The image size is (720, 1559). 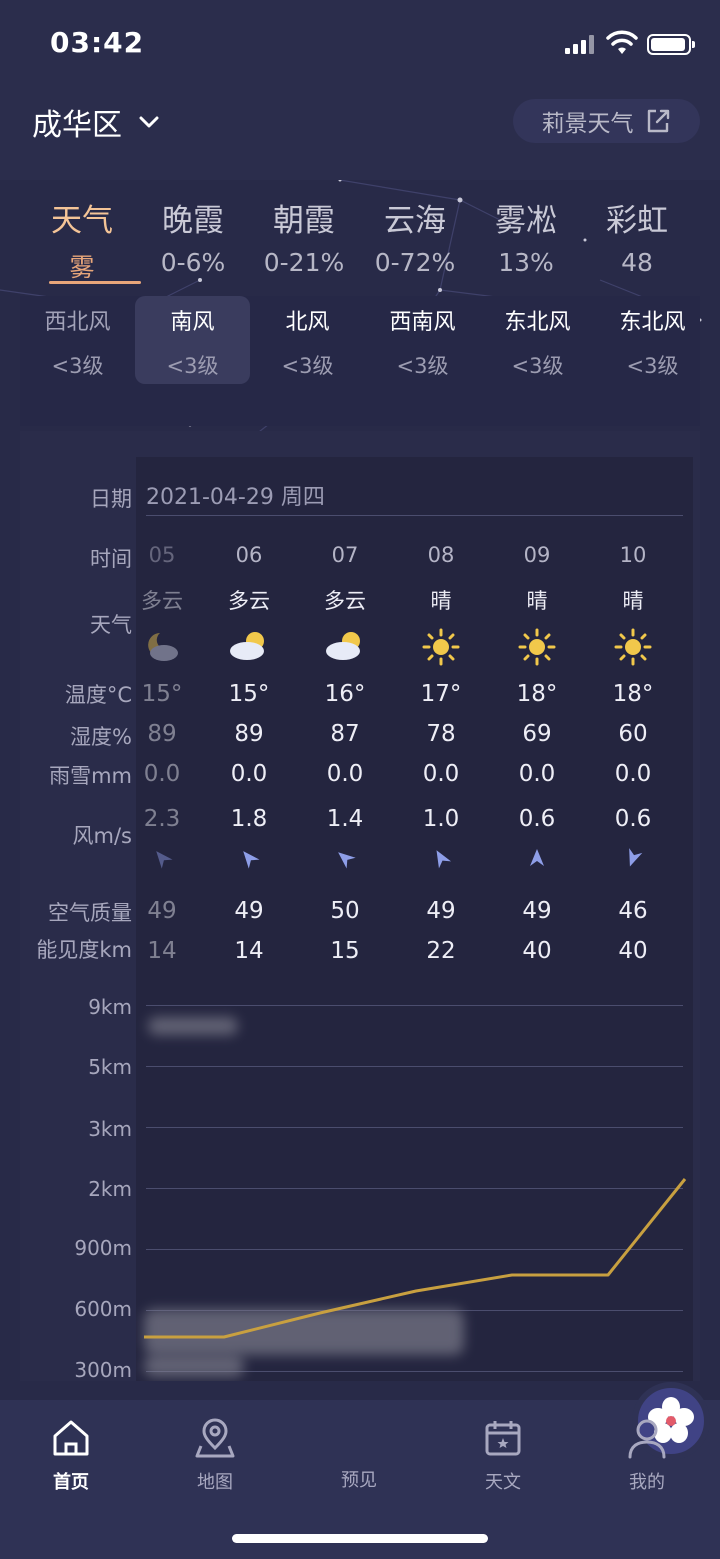 I want to click on location-selector: 成华区, so click(x=99, y=122).